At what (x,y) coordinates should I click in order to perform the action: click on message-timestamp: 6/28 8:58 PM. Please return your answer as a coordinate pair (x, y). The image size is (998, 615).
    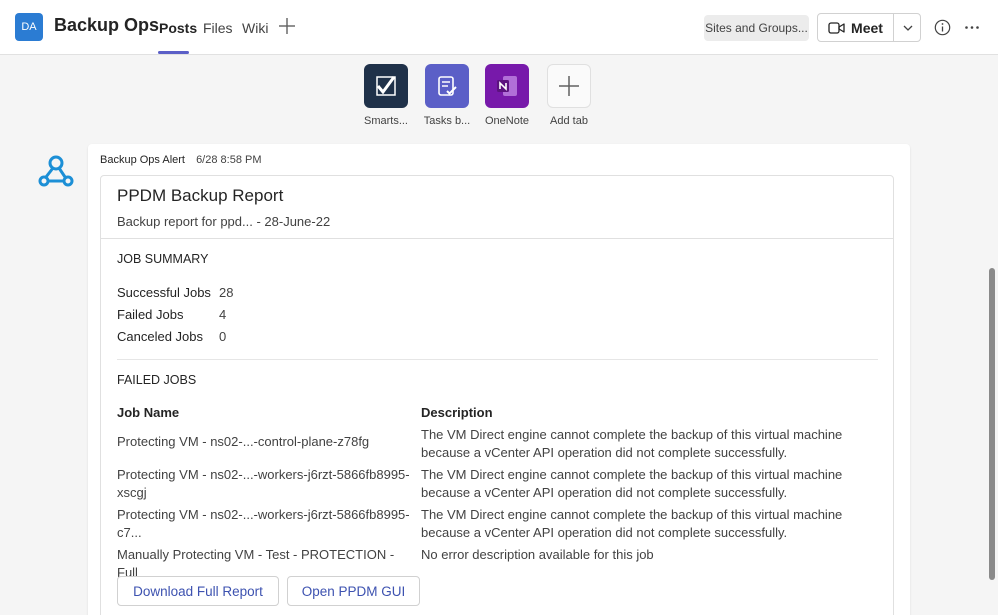
    Looking at the image, I should click on (229, 160).